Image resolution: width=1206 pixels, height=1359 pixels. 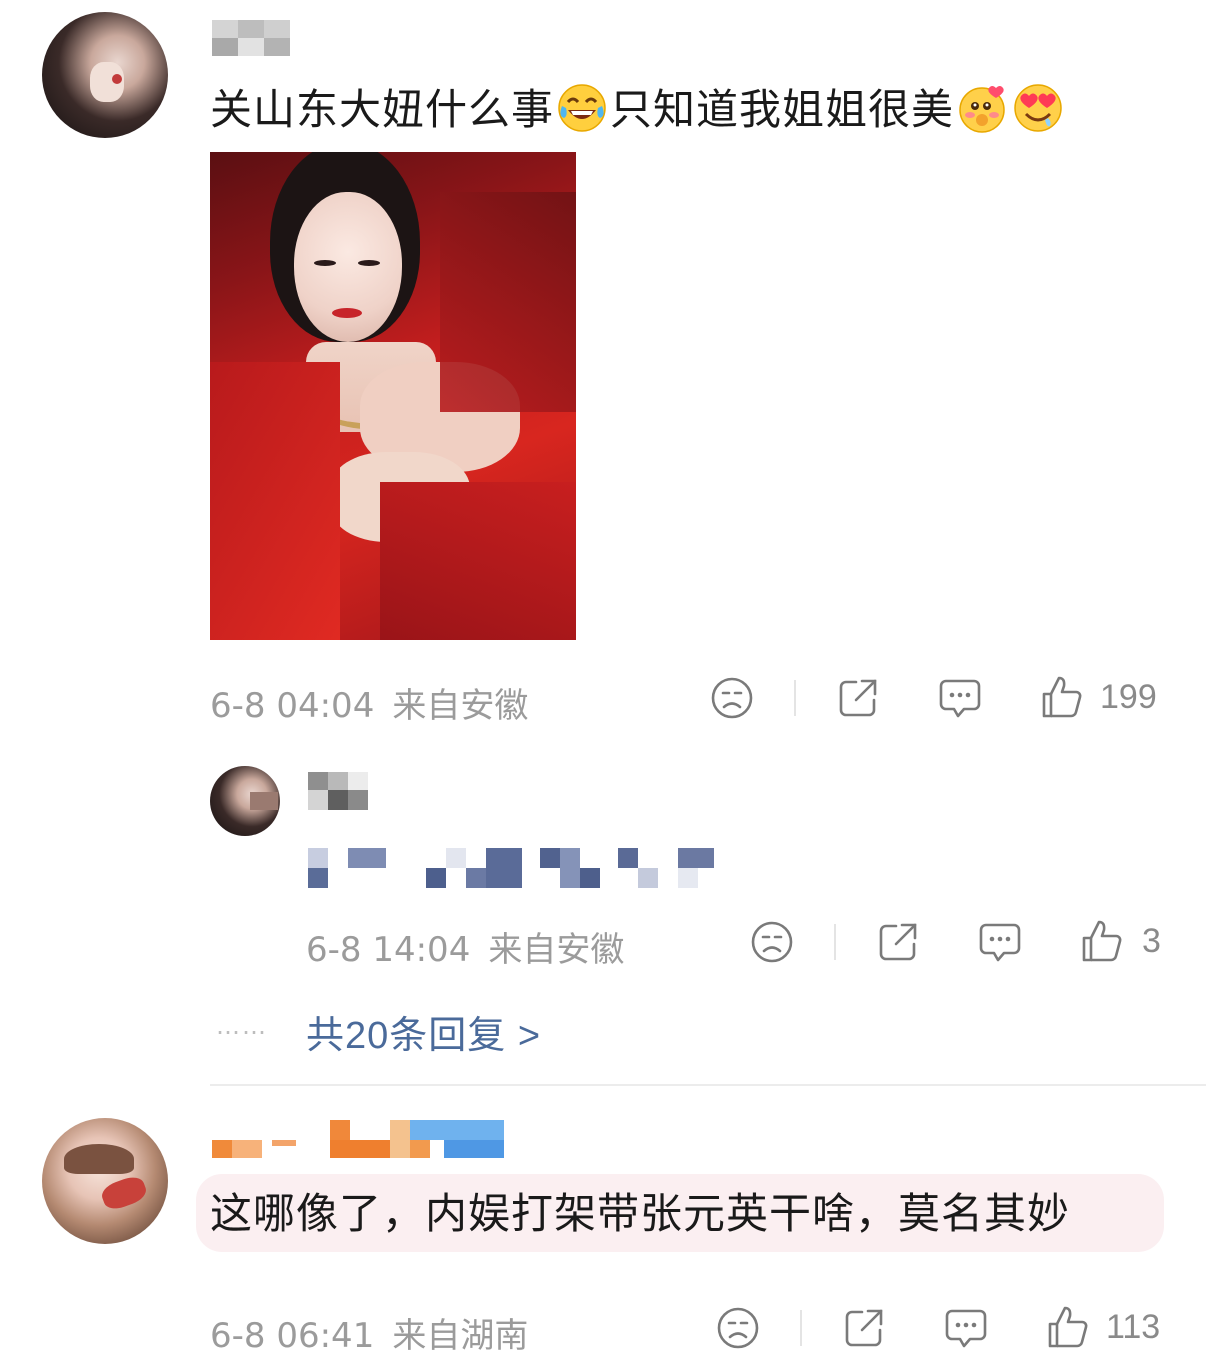 What do you see at coordinates (358, 791) in the screenshot?
I see `reply-username-blurred` at bounding box center [358, 791].